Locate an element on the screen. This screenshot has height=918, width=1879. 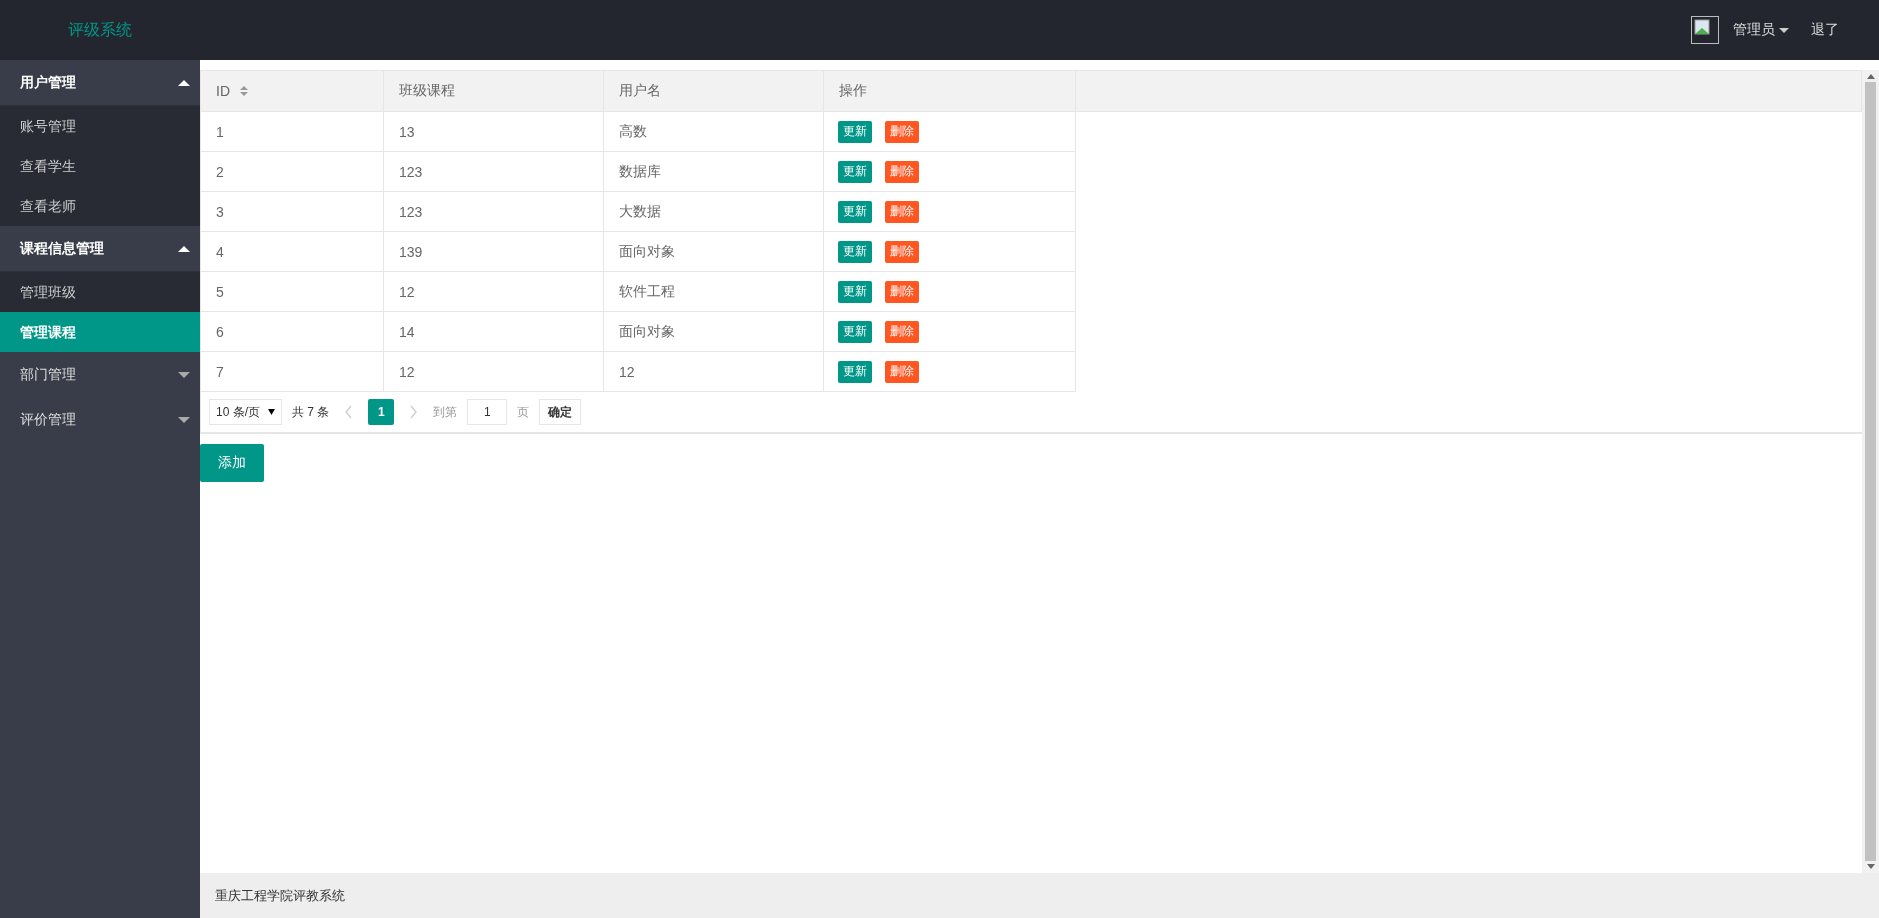
nav-item: 账号管理 is located at coordinates (100, 126).